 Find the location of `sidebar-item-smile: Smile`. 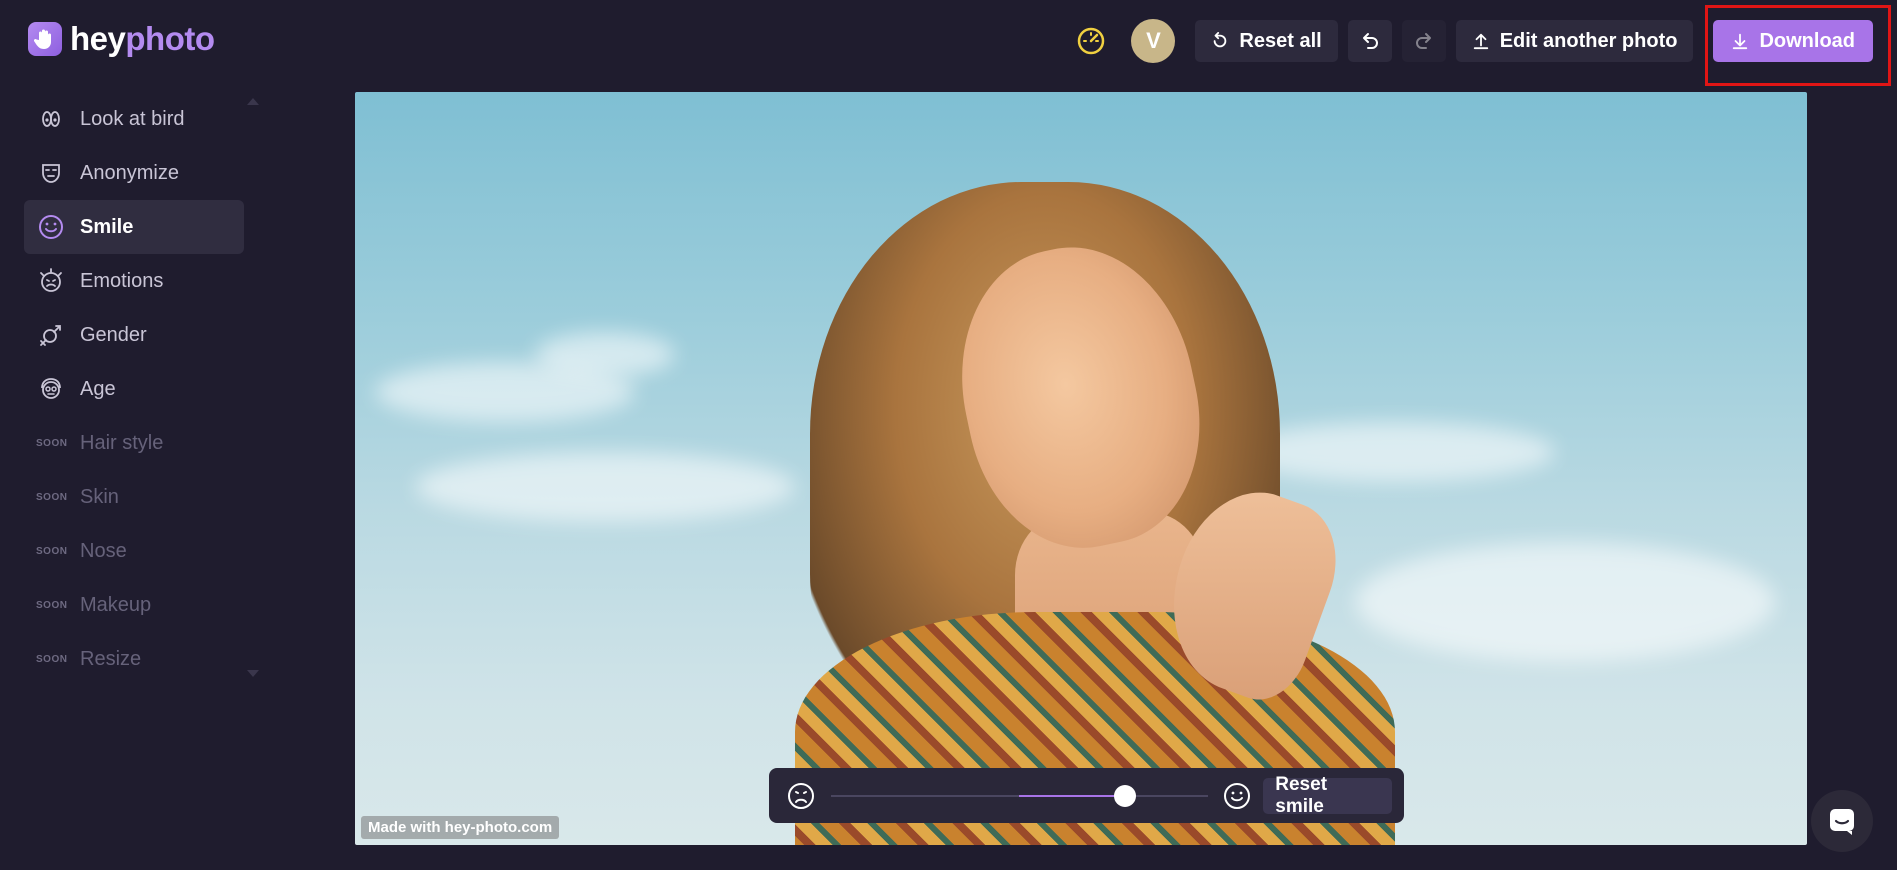

sidebar-item-smile: Smile is located at coordinates (134, 227).